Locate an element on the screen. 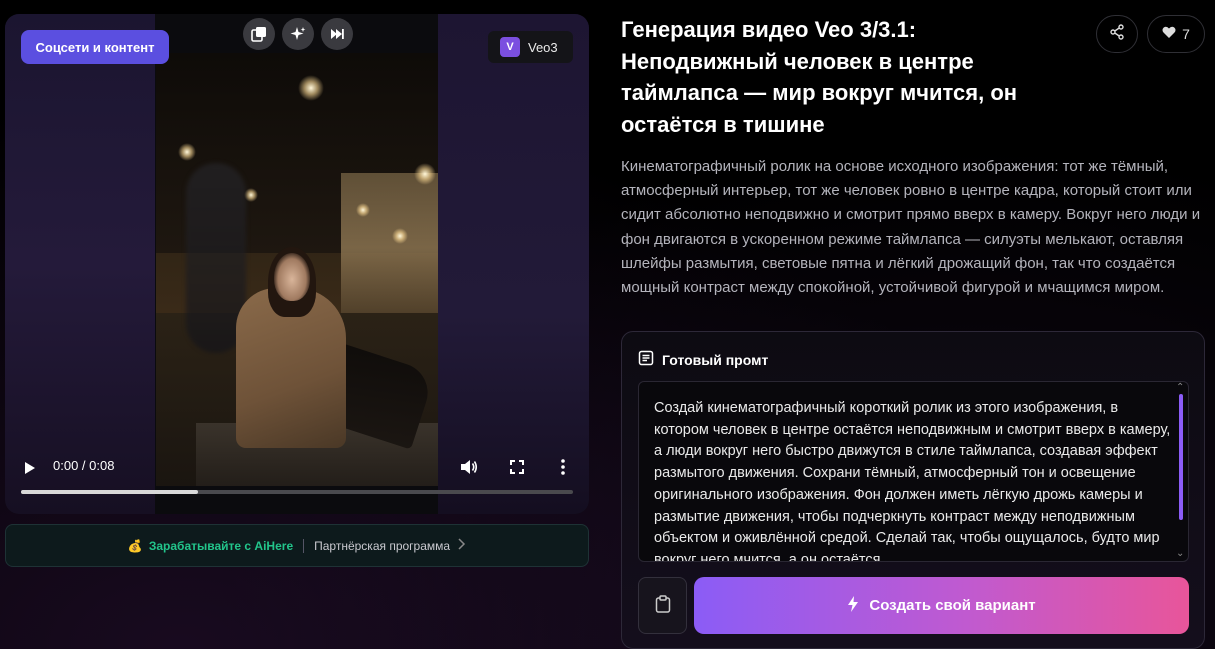  like-button: 7 is located at coordinates (1176, 34).